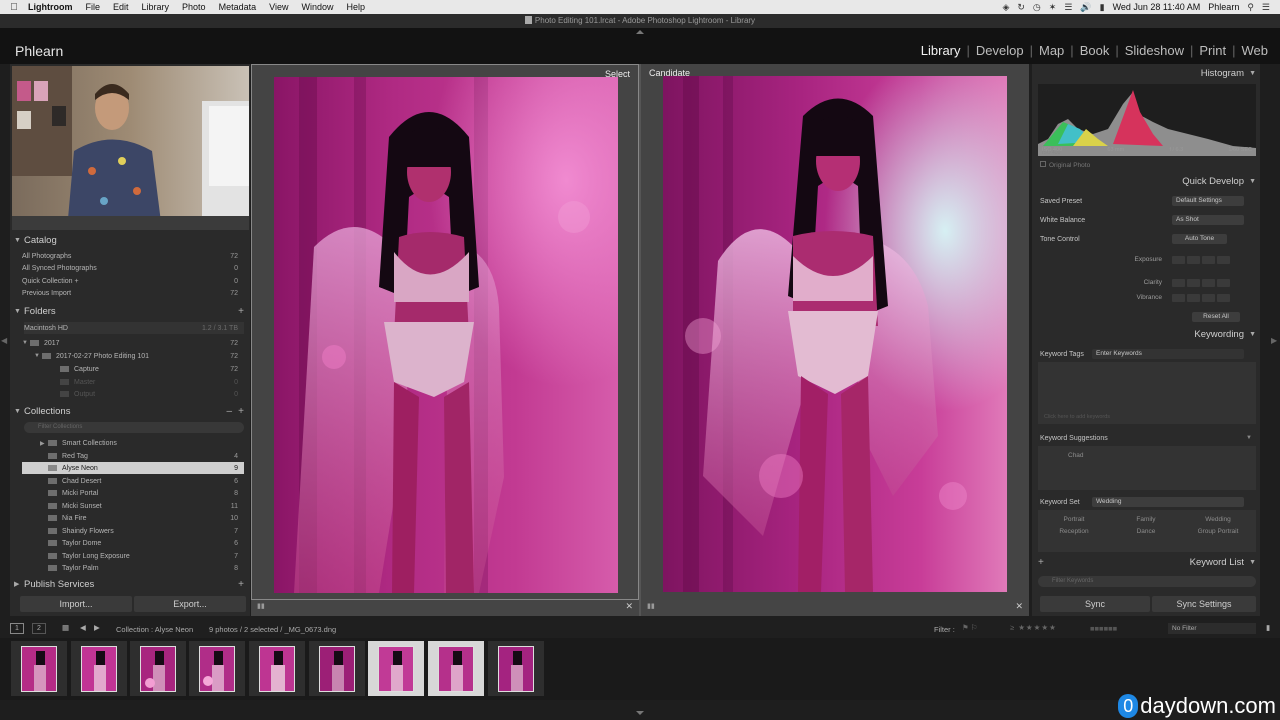 This screenshot has height=720, width=1280. I want to click on remove-collection-icon: –, so click(229, 411).